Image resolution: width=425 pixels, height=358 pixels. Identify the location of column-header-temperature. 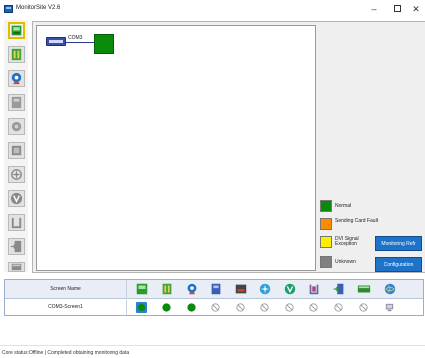
(265, 289).